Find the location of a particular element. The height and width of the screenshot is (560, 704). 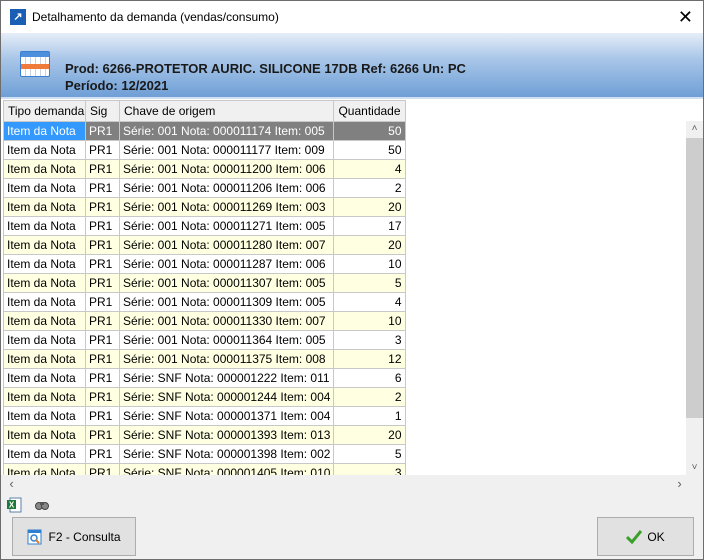

cell-chave: Série: 001 Nota: 000011364 Item: 005 is located at coordinates (226, 340).